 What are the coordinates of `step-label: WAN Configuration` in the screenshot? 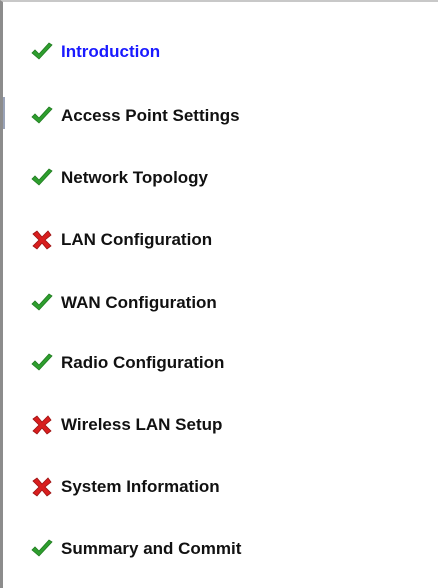 It's located at (139, 302).